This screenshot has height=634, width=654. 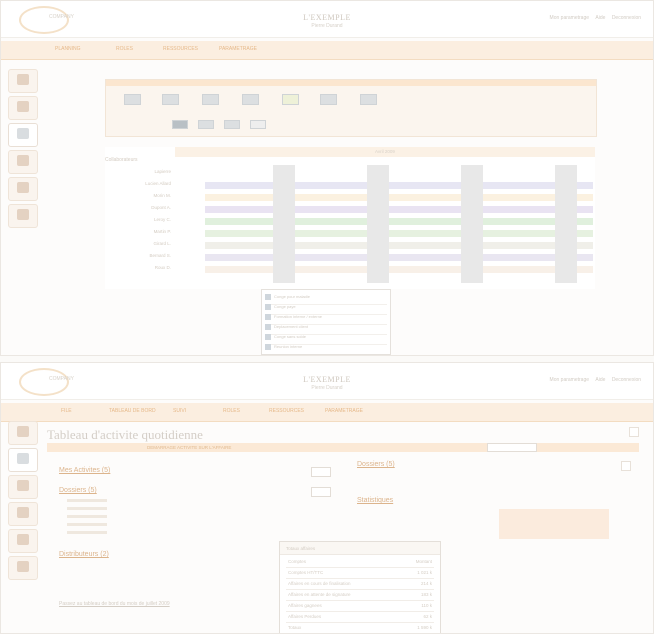 I want to click on tab-dashboard: TABLEAU DE BORD, so click(x=132, y=411).